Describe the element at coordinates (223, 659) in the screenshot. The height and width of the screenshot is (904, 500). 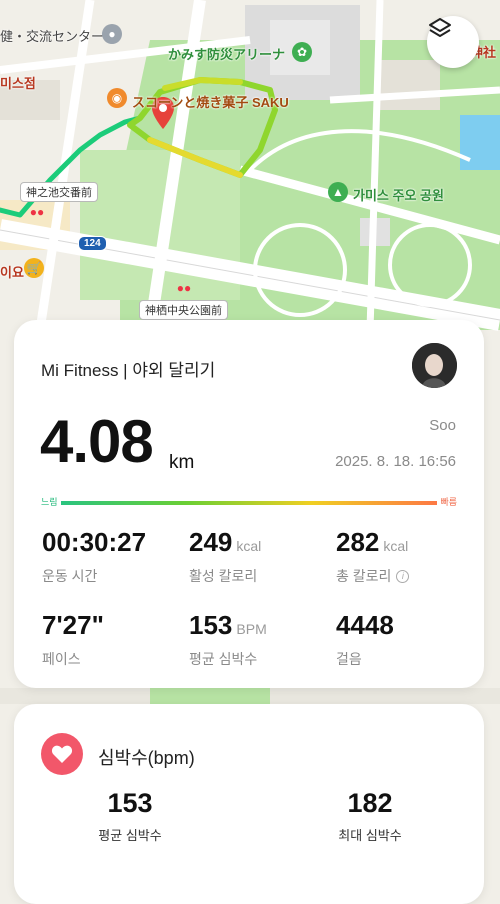
I see `stat-label: 평균 심박수` at that location.